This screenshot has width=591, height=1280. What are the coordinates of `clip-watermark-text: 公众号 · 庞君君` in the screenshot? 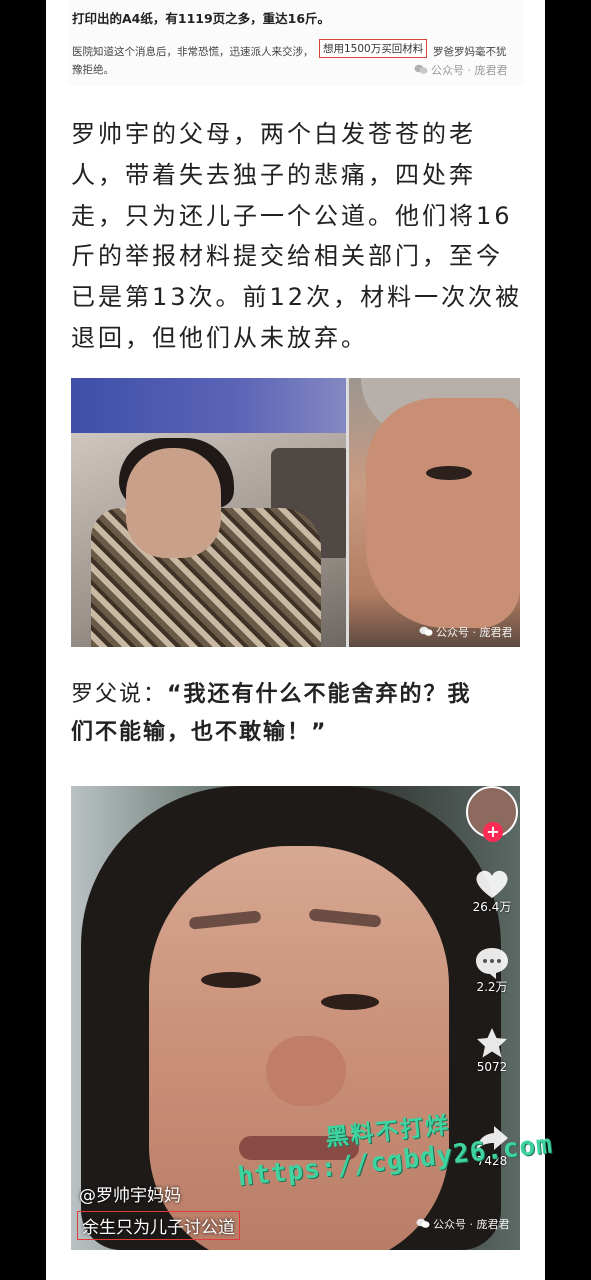 It's located at (469, 70).